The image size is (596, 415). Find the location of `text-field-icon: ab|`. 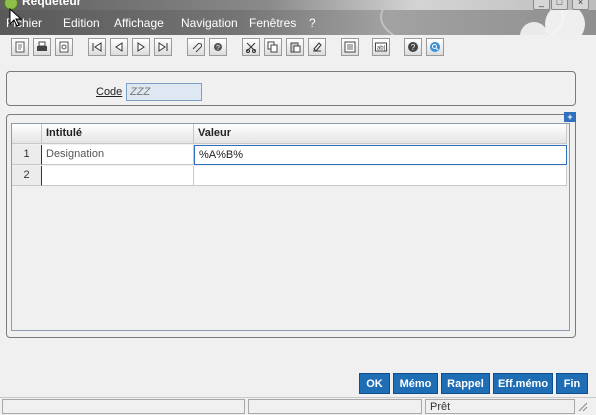

text-field-icon: ab| is located at coordinates (381, 47).